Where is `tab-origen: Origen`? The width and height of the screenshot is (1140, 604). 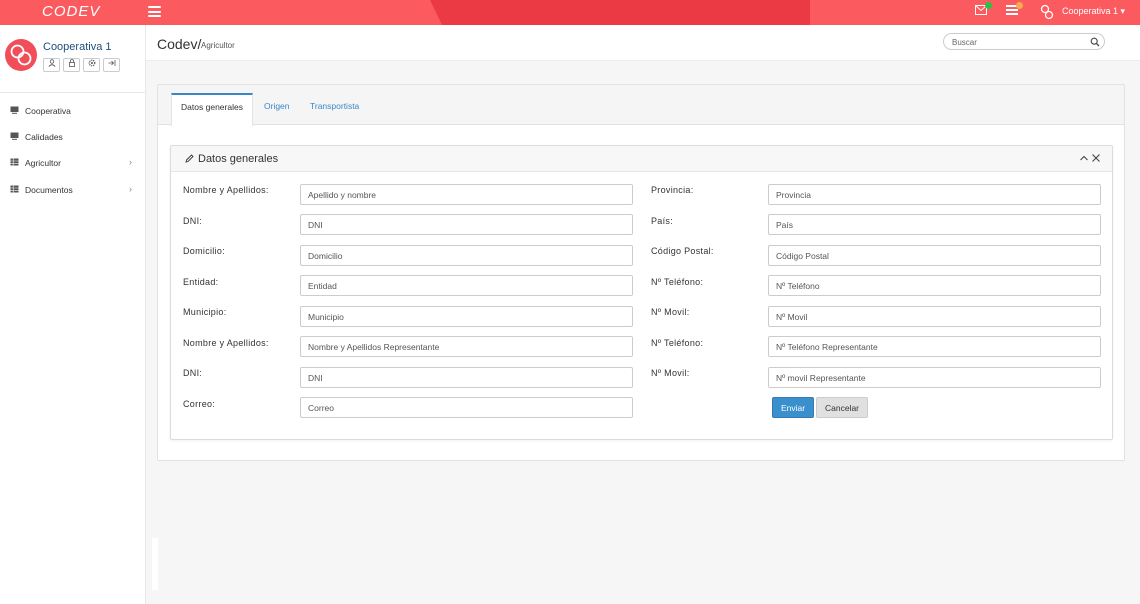
tab-origen: Origen is located at coordinates (277, 109).